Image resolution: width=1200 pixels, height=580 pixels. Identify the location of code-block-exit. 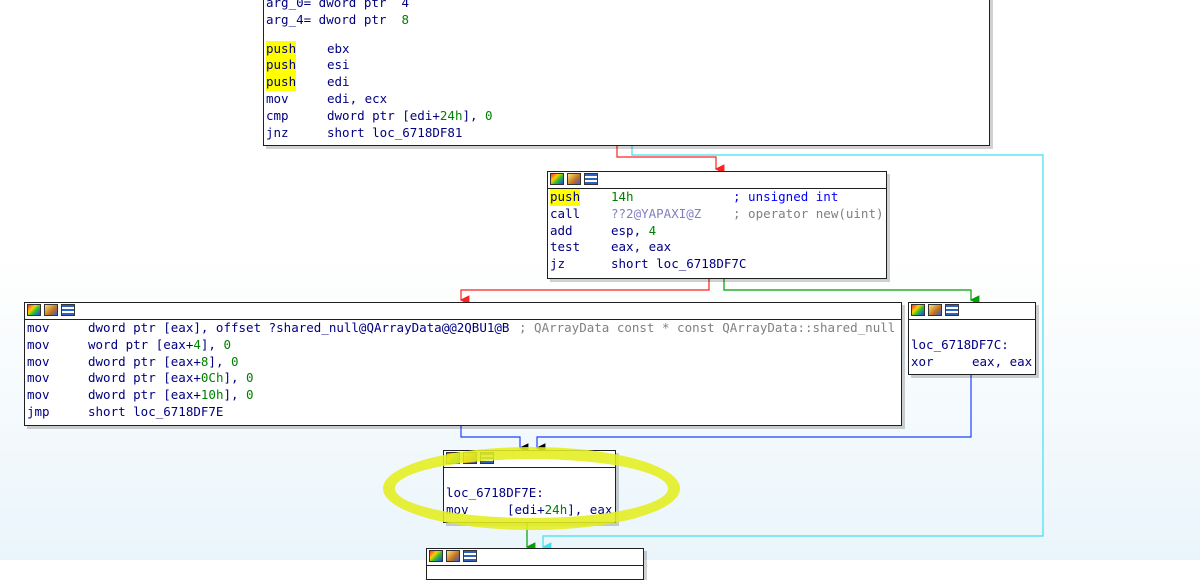
(535, 564).